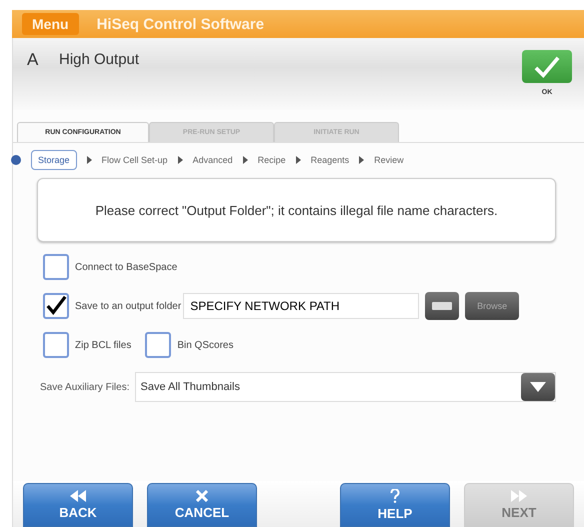 This screenshot has height=527, width=584. What do you see at coordinates (16, 160) in the screenshot?
I see `step-marker-icon` at bounding box center [16, 160].